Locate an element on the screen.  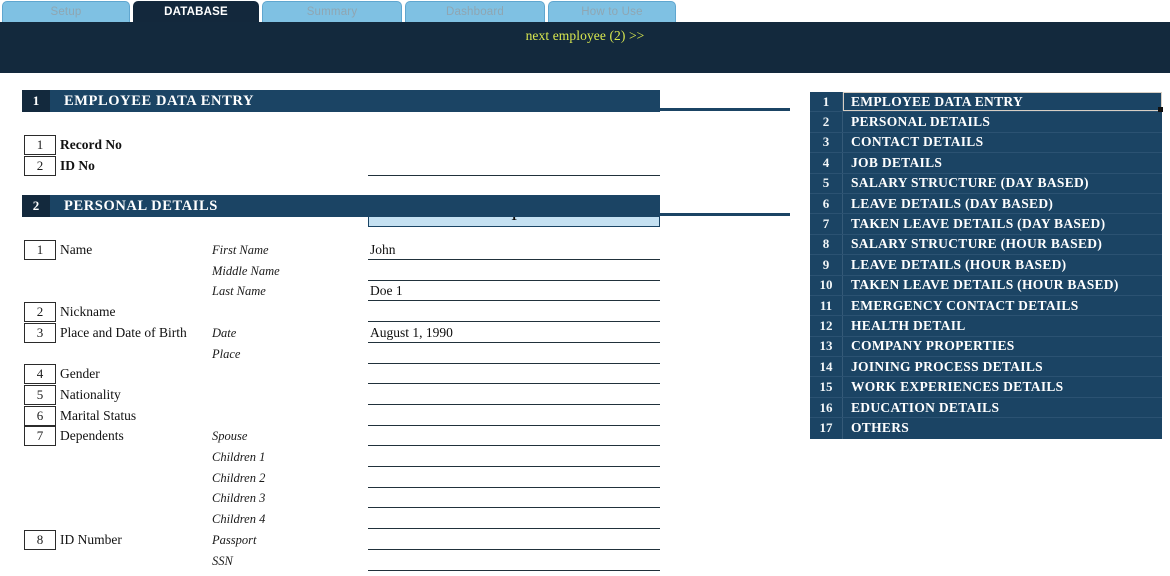
nav-item-number: 11 is located at coordinates (826, 305).